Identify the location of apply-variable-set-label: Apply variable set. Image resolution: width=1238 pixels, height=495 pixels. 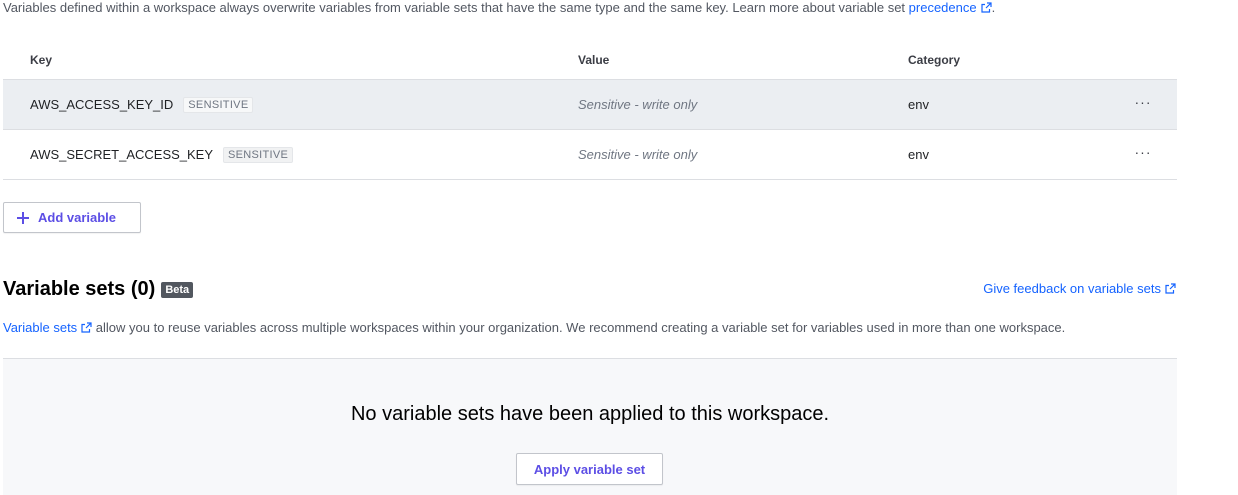
(589, 469).